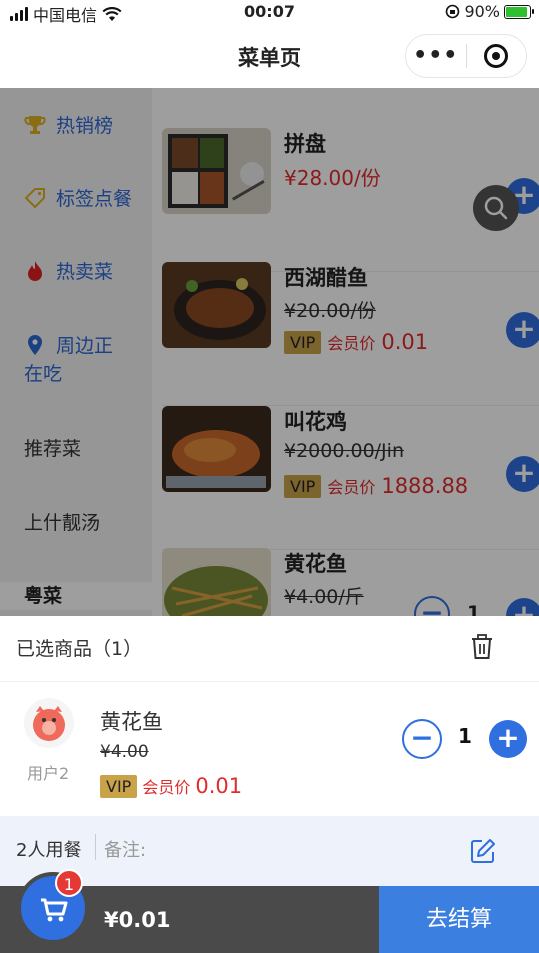 The height and width of the screenshot is (953, 539). I want to click on diner-count: 2人用餐, so click(48, 849).